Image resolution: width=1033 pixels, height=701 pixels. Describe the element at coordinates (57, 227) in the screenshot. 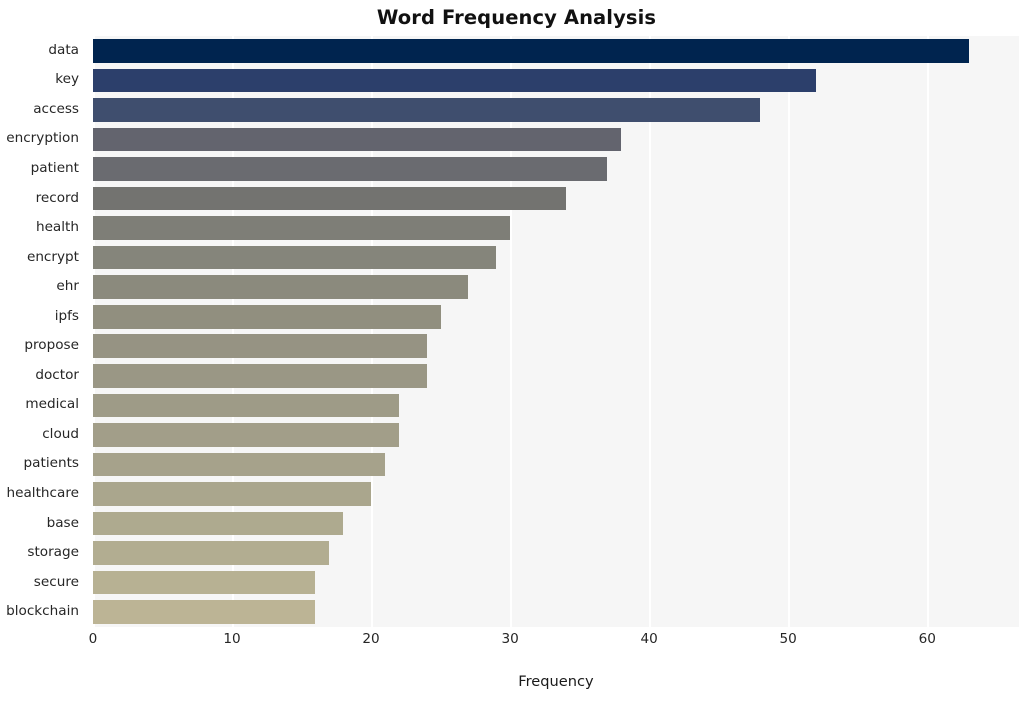

I see `y-tick-label-health: health` at that location.